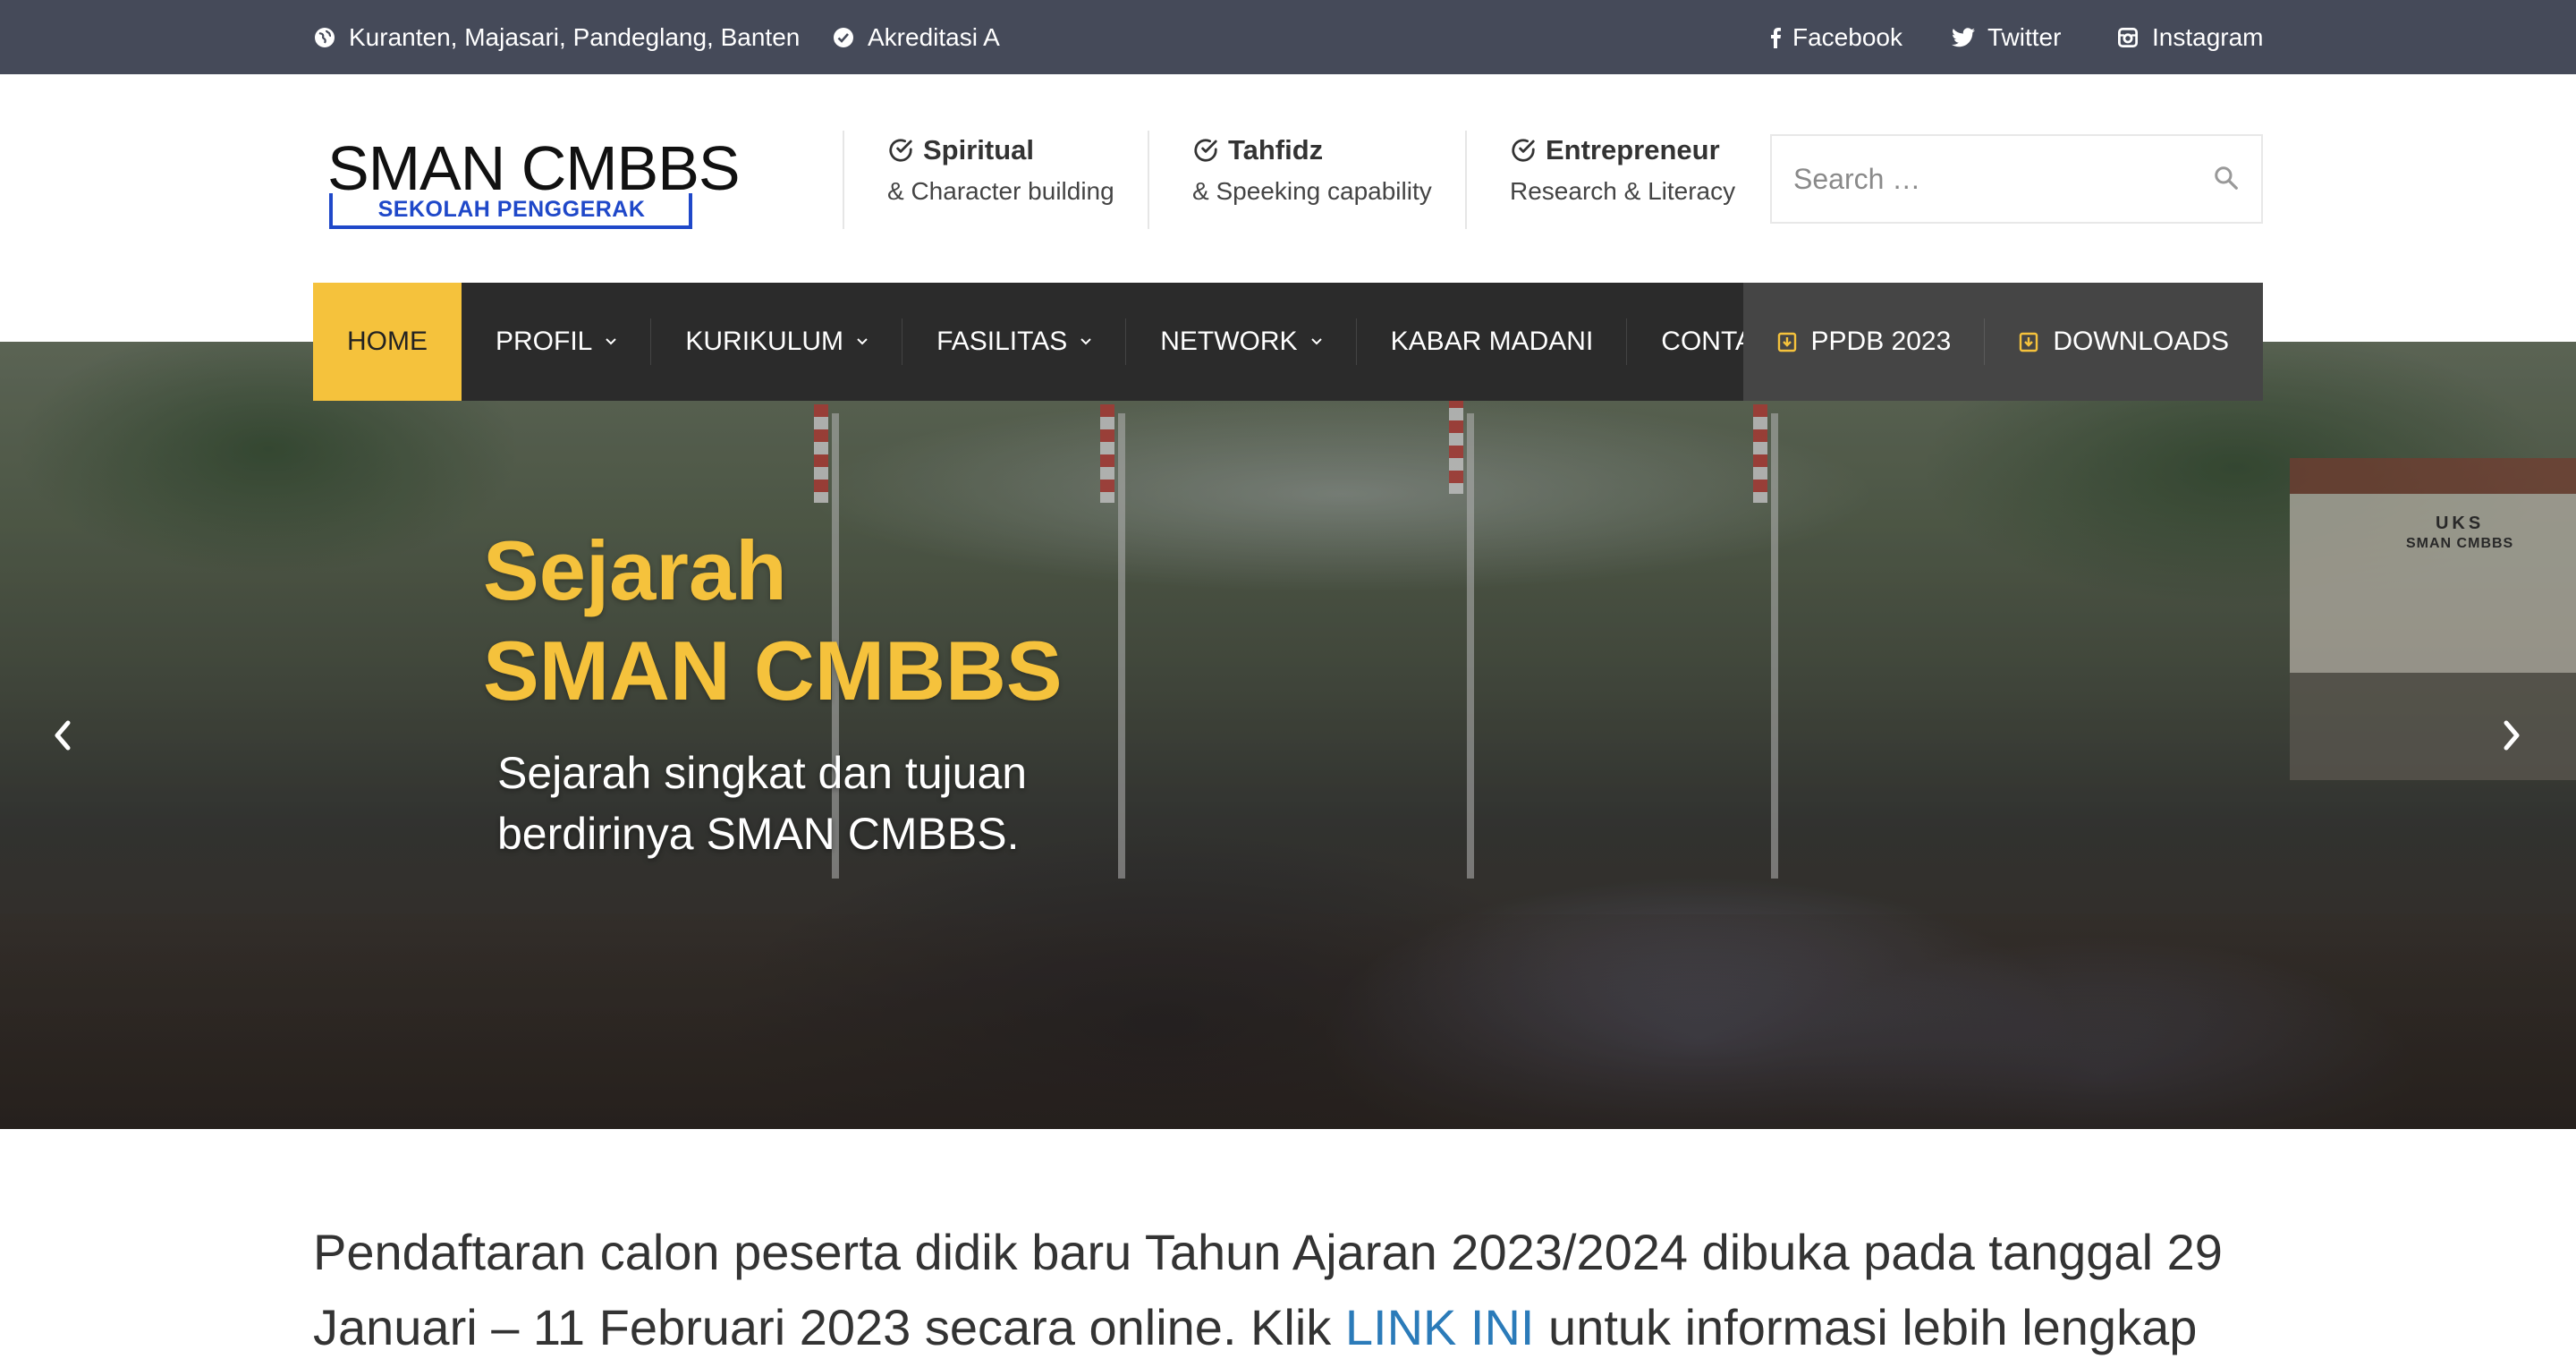 The height and width of the screenshot is (1367, 2576). I want to click on chevron-left-icon, so click(63, 736).